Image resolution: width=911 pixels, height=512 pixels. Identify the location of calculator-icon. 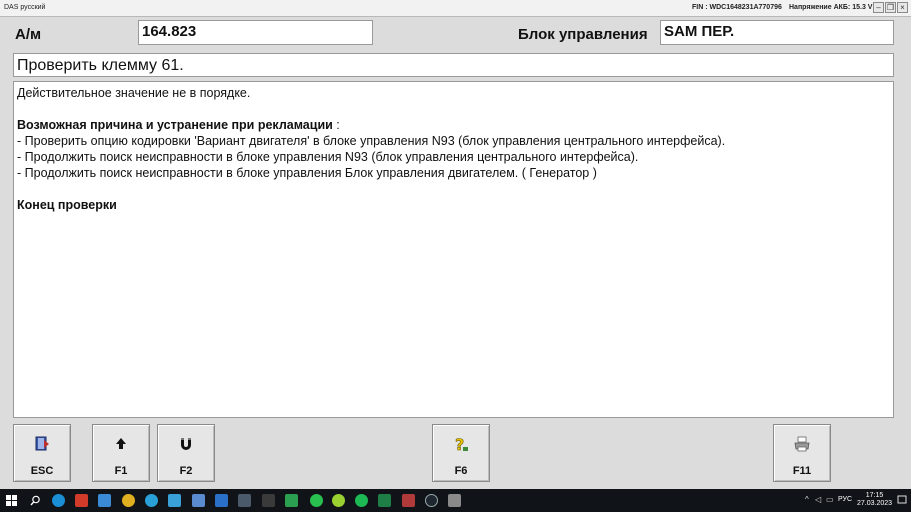
(198, 500).